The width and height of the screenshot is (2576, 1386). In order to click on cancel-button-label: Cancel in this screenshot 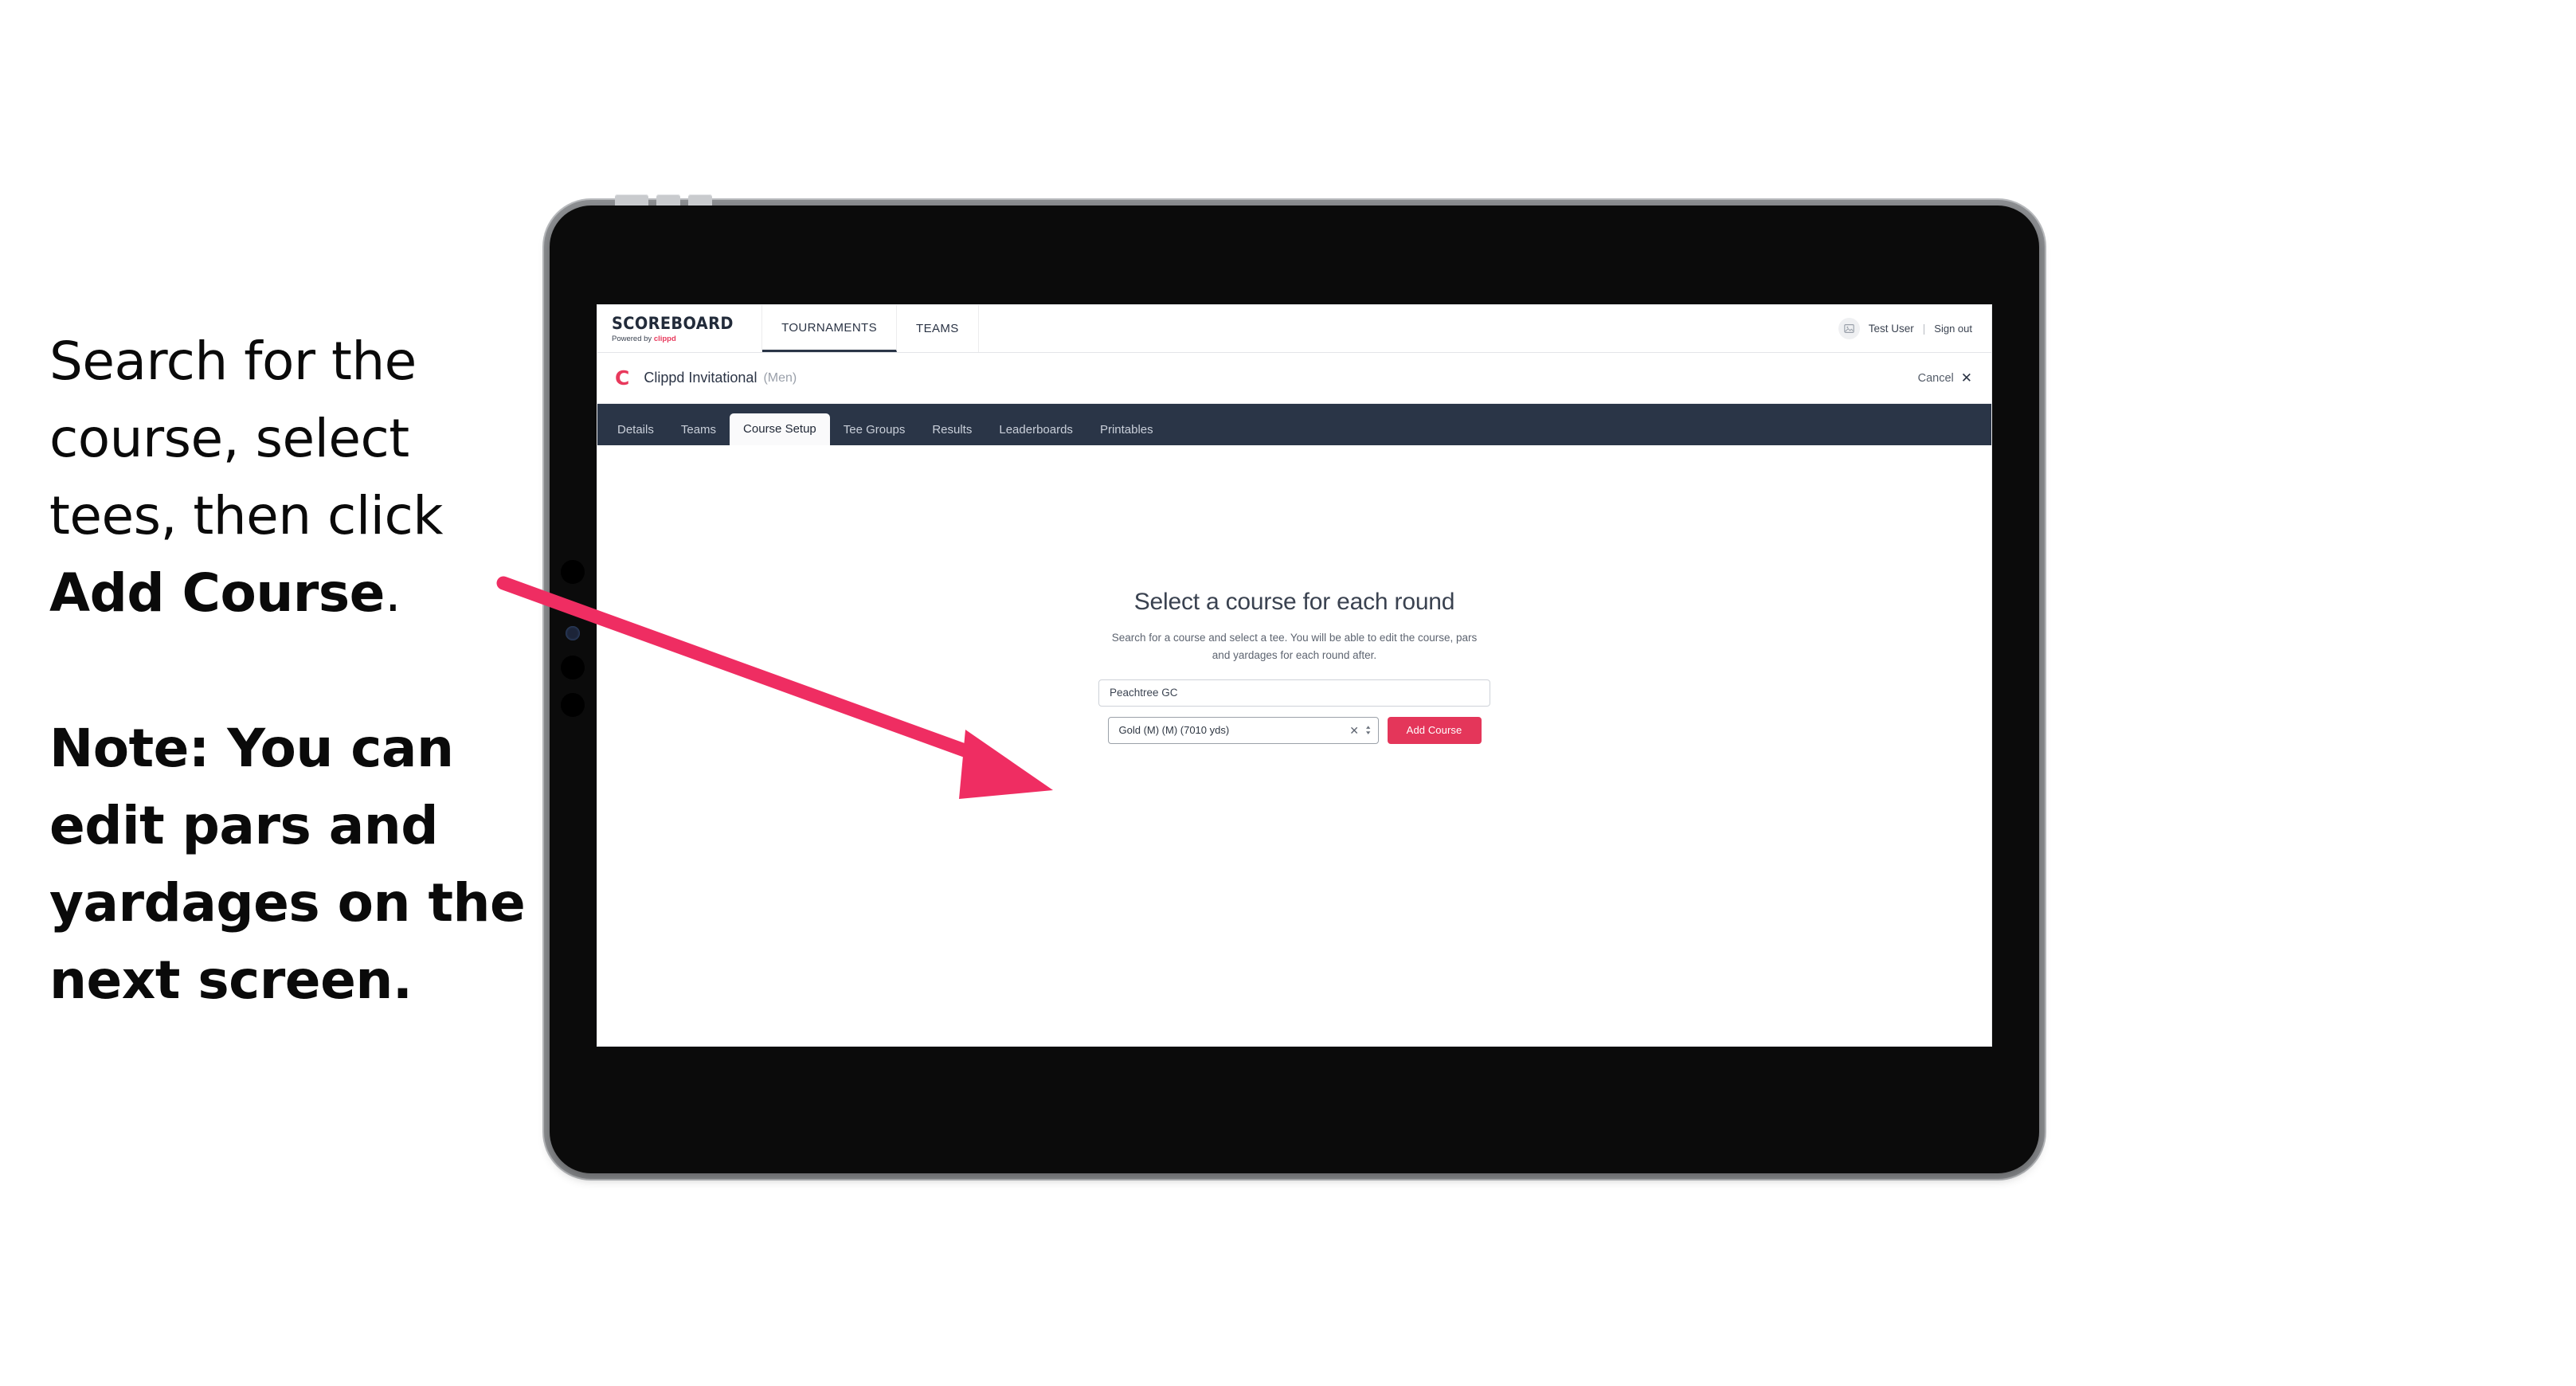, I will do `click(1935, 378)`.